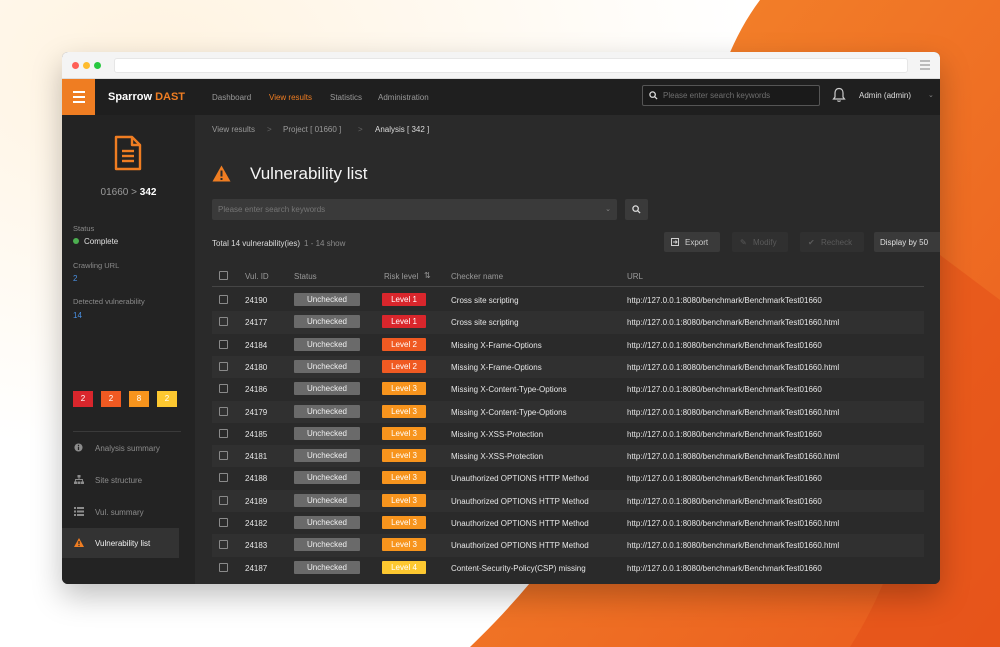  Describe the element at coordinates (120, 512) in the screenshot. I see `sidebar-item-vul-summary: Vul. summary` at that location.